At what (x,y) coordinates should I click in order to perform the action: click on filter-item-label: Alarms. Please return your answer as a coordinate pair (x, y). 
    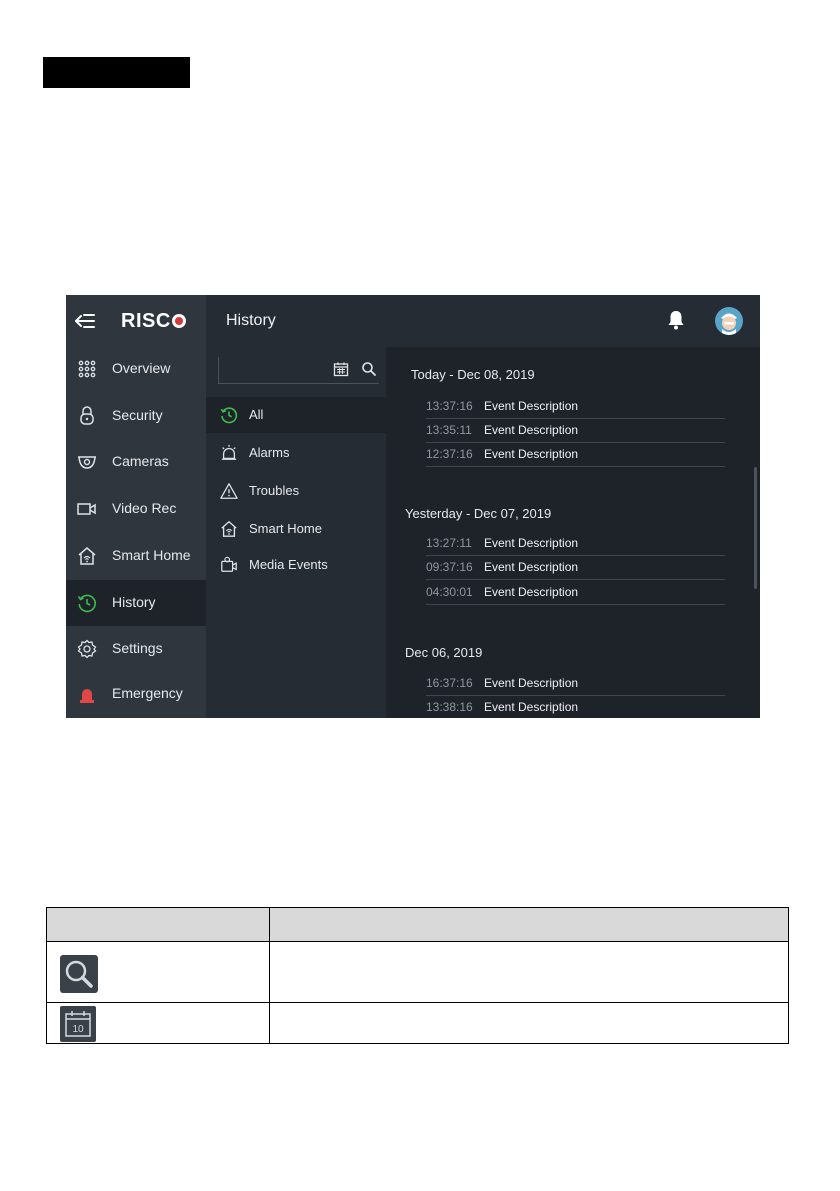
    Looking at the image, I should click on (269, 452).